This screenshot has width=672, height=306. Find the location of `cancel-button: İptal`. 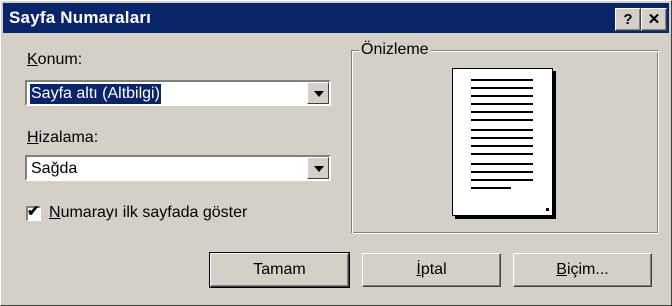

cancel-button: İptal is located at coordinates (431, 270).